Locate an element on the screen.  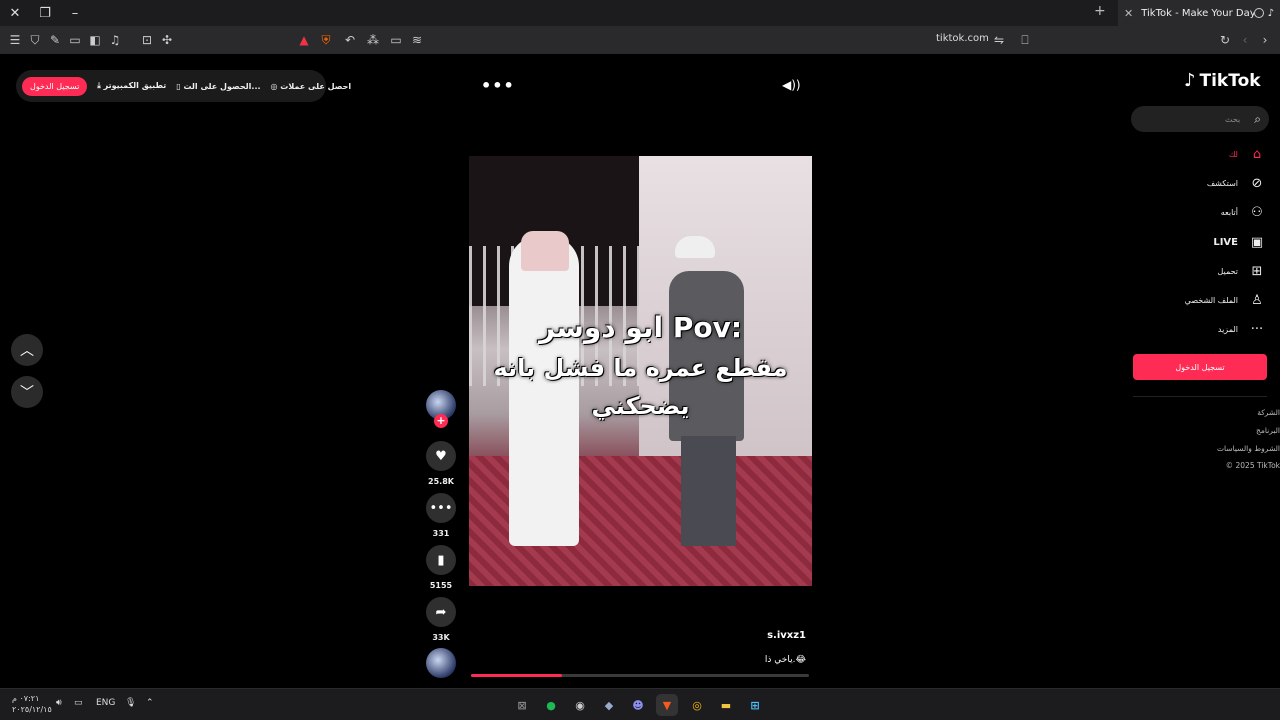
tab-title: TikTok - Make Your Day is located at coordinates (1197, 13).